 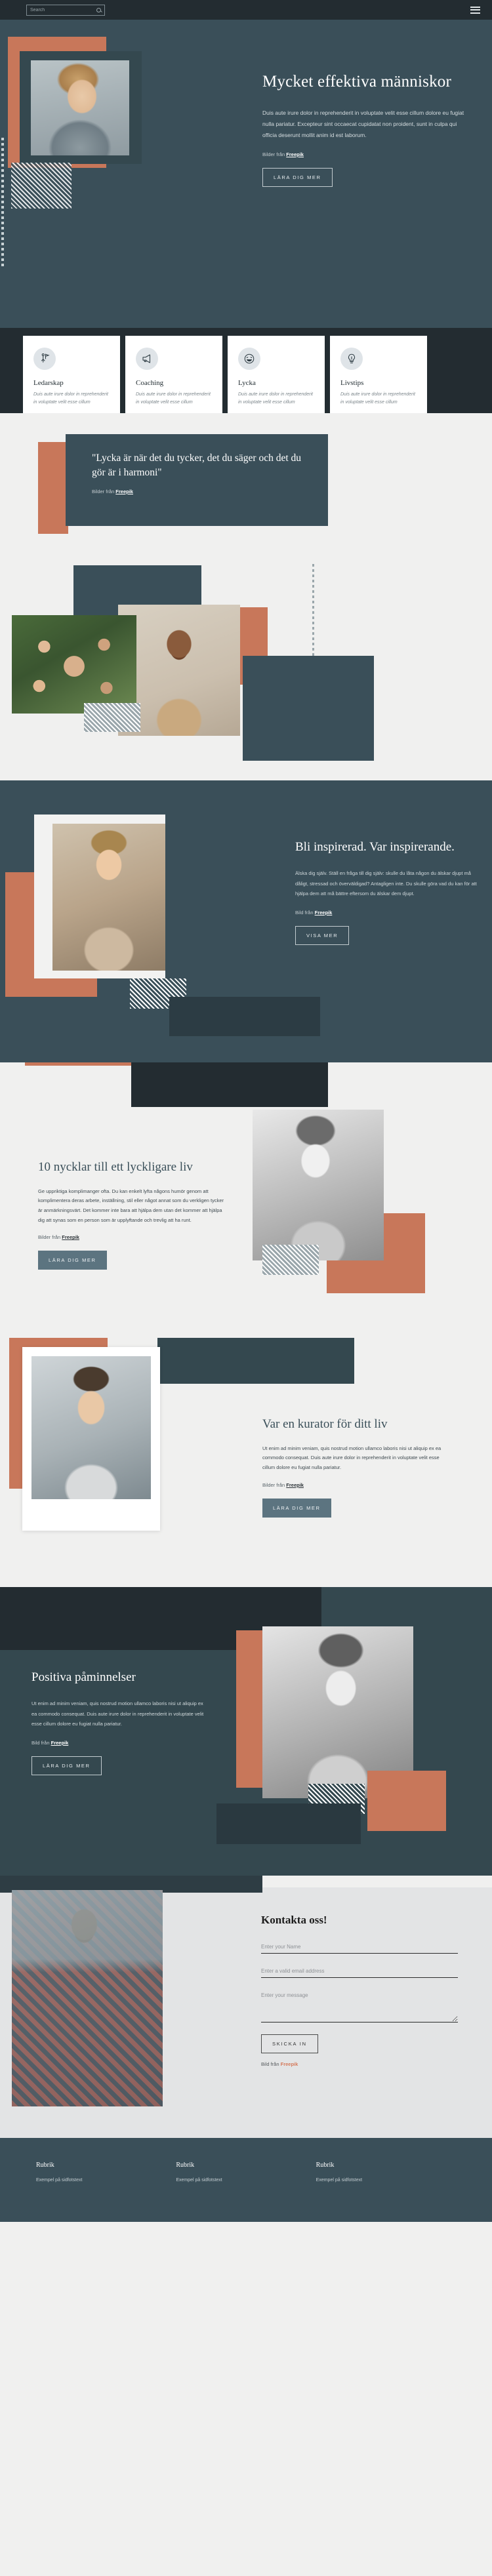 I want to click on curator-title: Var en kurator för ditt liv, so click(x=325, y=1424).